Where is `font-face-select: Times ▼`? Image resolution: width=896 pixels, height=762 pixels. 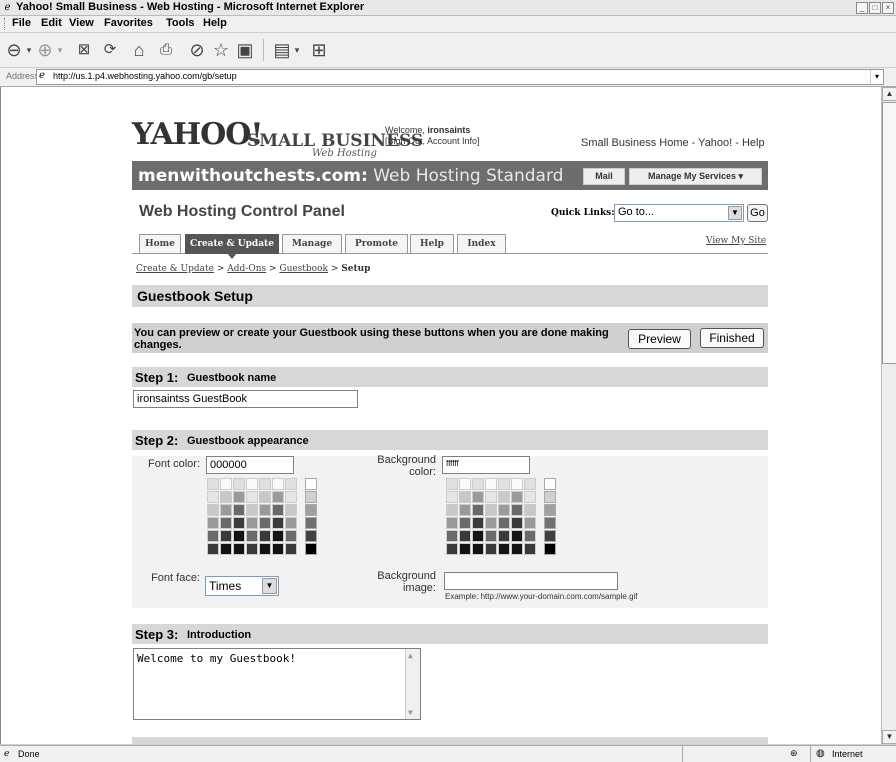
font-face-select: Times ▼ is located at coordinates (242, 586).